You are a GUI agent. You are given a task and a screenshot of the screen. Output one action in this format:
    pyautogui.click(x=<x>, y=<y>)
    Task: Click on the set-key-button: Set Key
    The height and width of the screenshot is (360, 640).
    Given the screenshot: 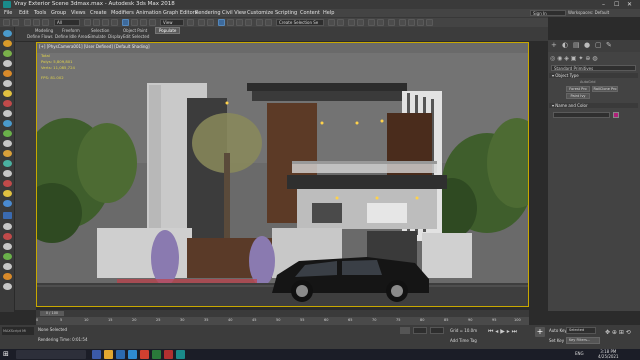 What is the action you would take?
    pyautogui.click(x=556, y=340)
    